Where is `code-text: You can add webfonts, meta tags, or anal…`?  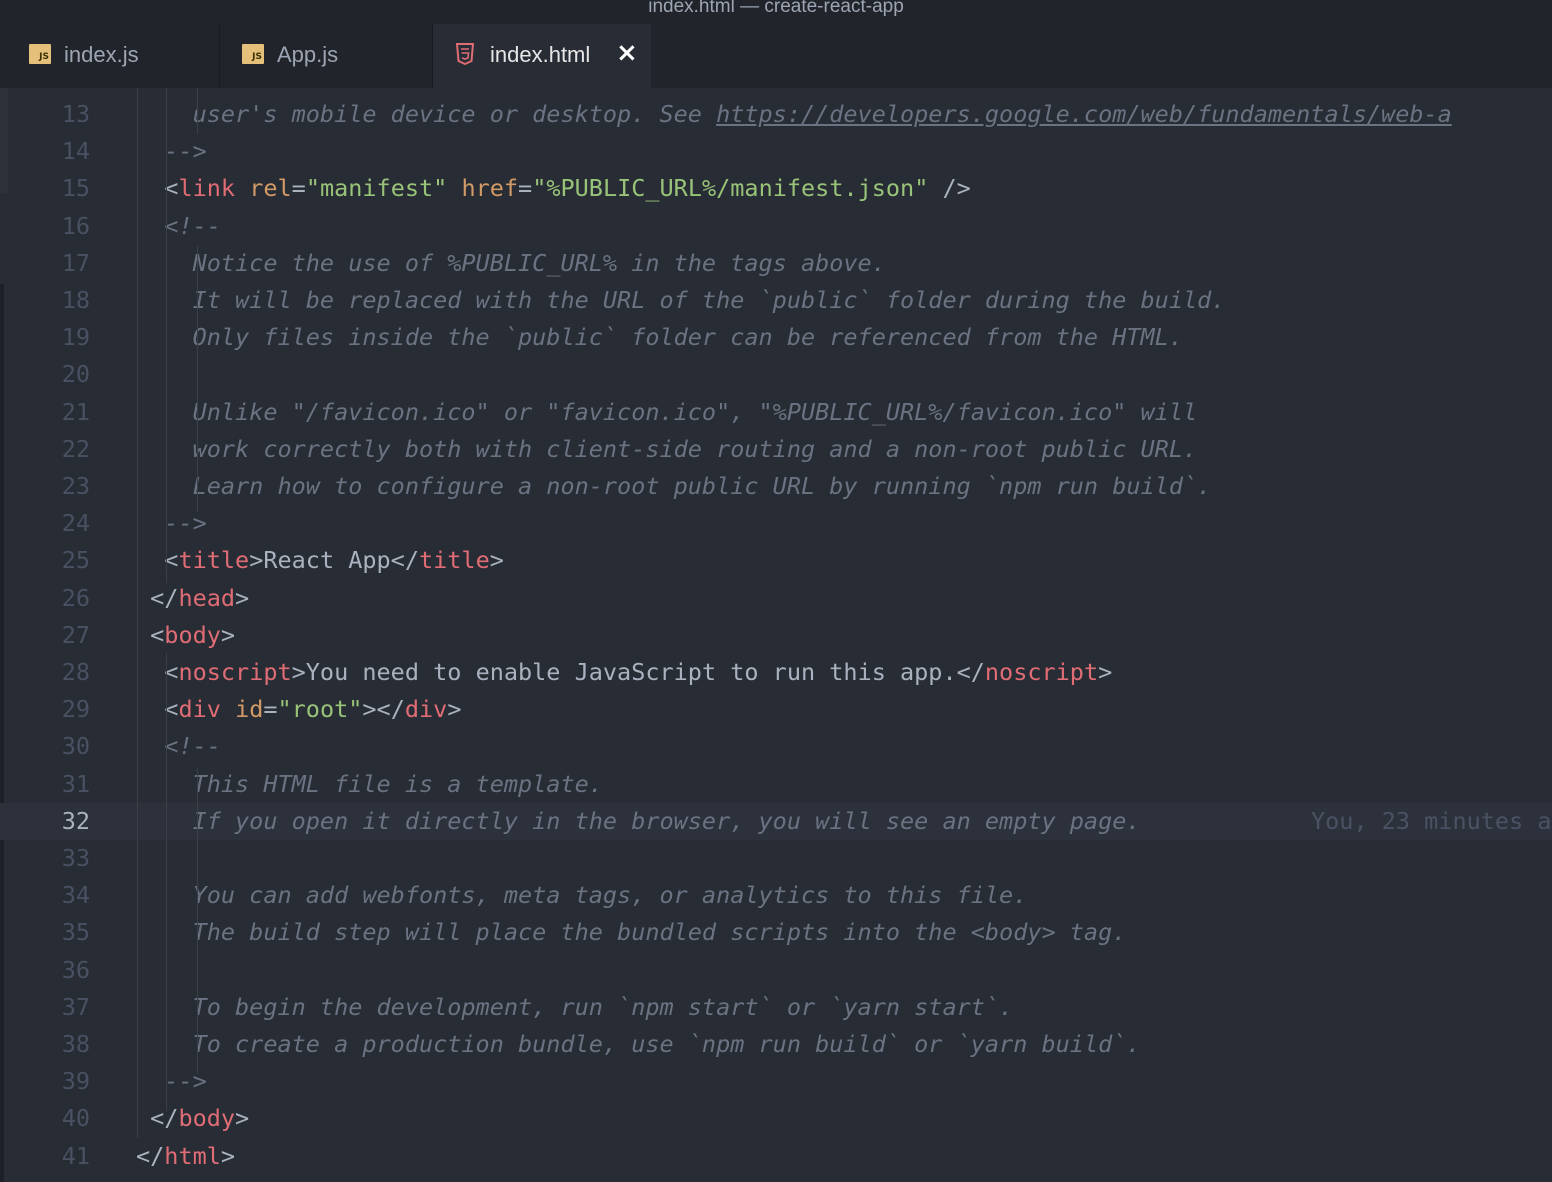 code-text: You can add webfonts, meta tags, or anal… is located at coordinates (582, 895).